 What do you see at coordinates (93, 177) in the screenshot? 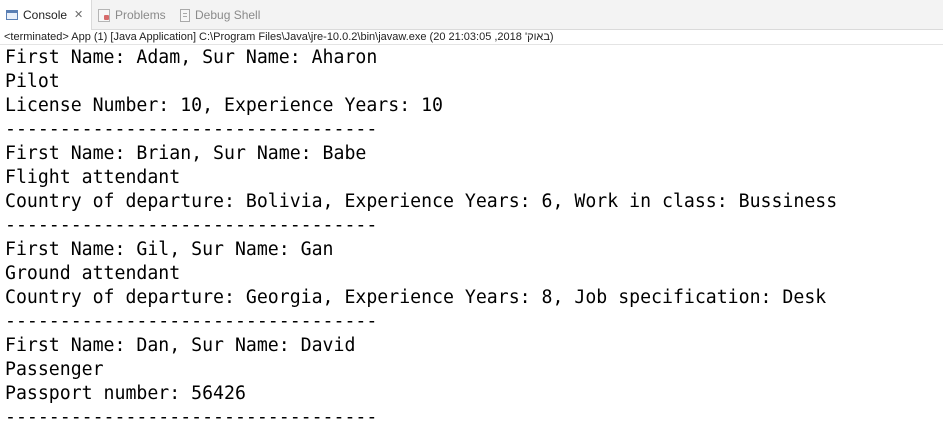
I see `console-line: Flight attendant` at bounding box center [93, 177].